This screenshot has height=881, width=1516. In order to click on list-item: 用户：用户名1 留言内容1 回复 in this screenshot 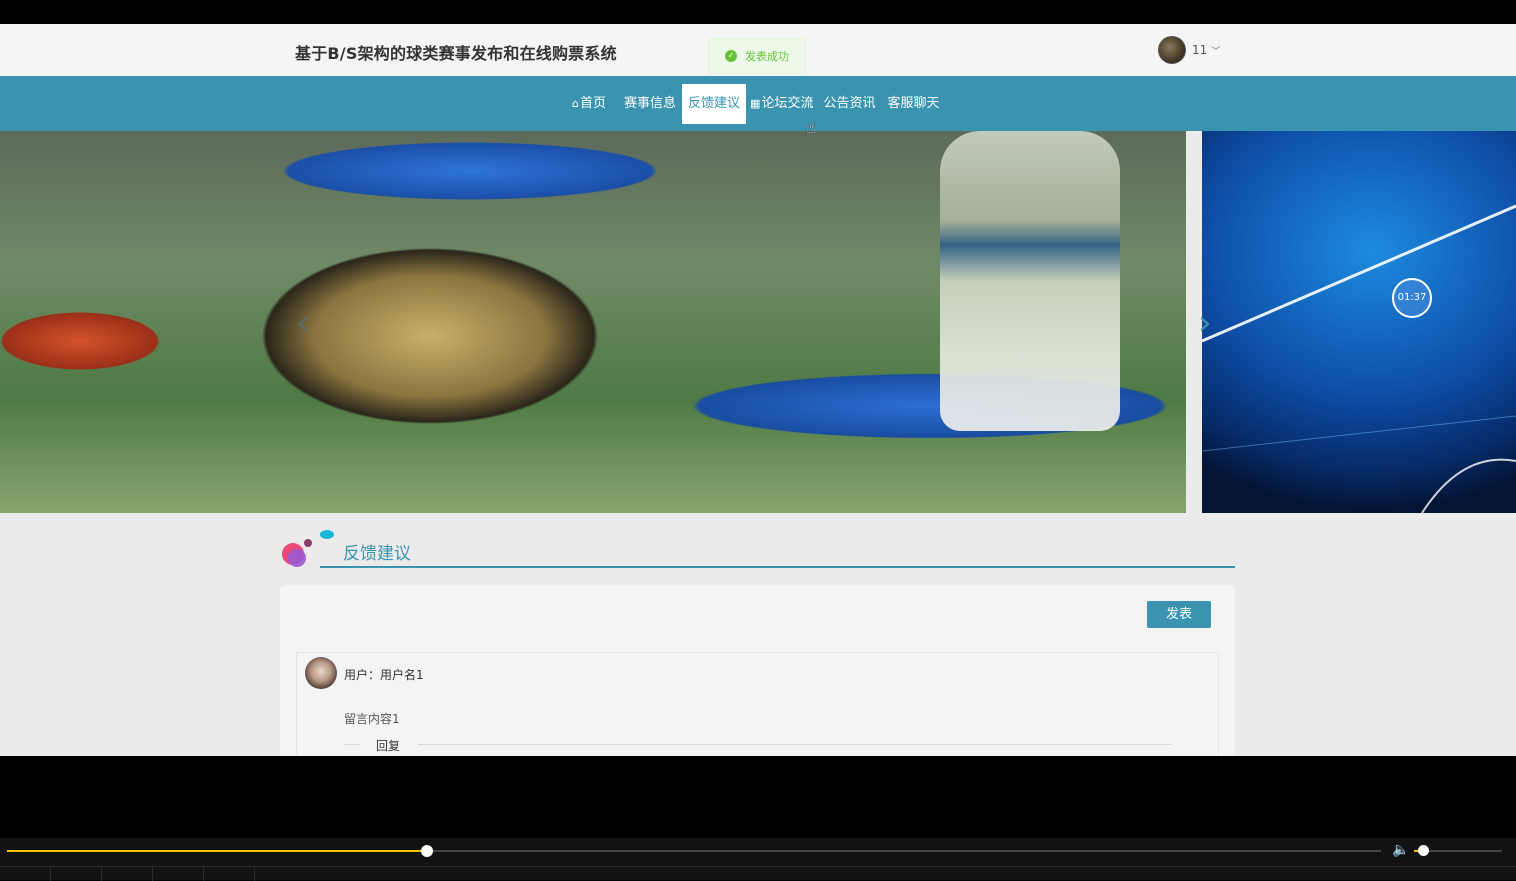, I will do `click(757, 704)`.